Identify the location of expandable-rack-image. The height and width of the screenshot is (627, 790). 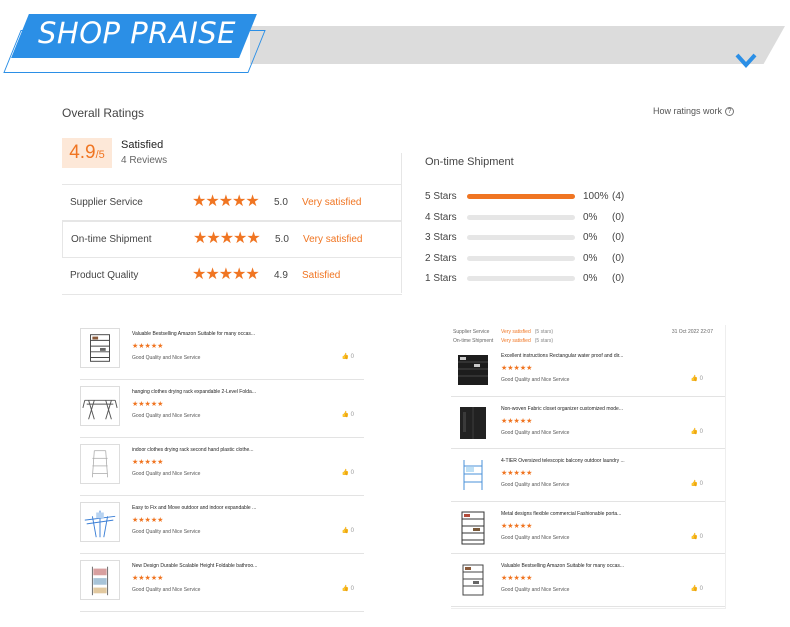
(100, 522).